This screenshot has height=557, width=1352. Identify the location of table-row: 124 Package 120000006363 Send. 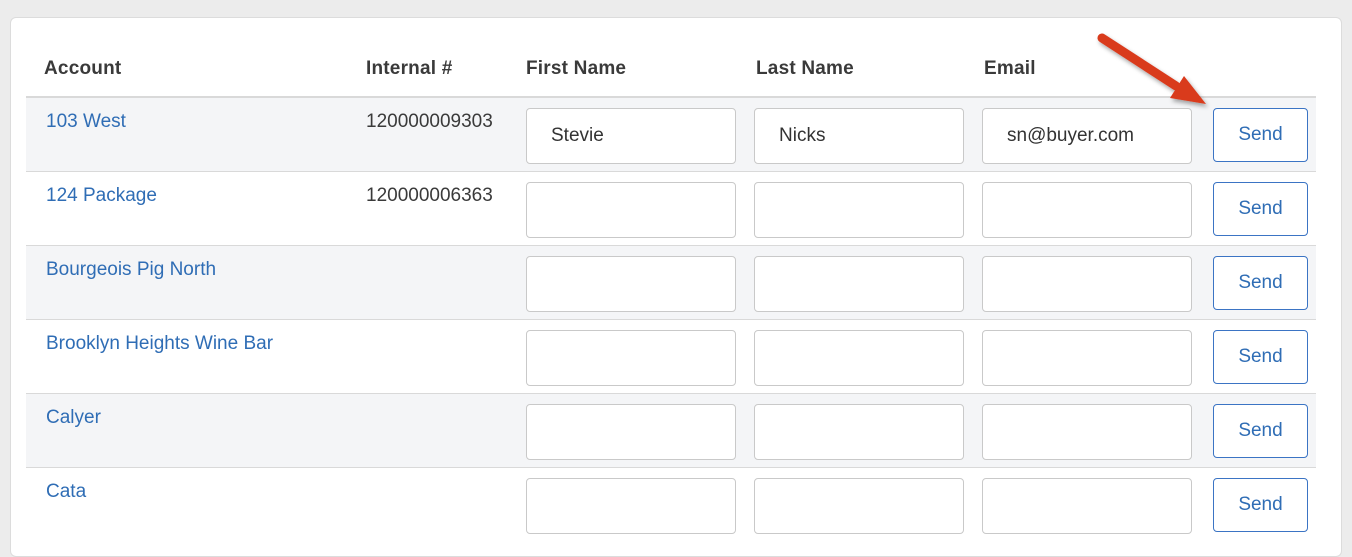
(671, 209).